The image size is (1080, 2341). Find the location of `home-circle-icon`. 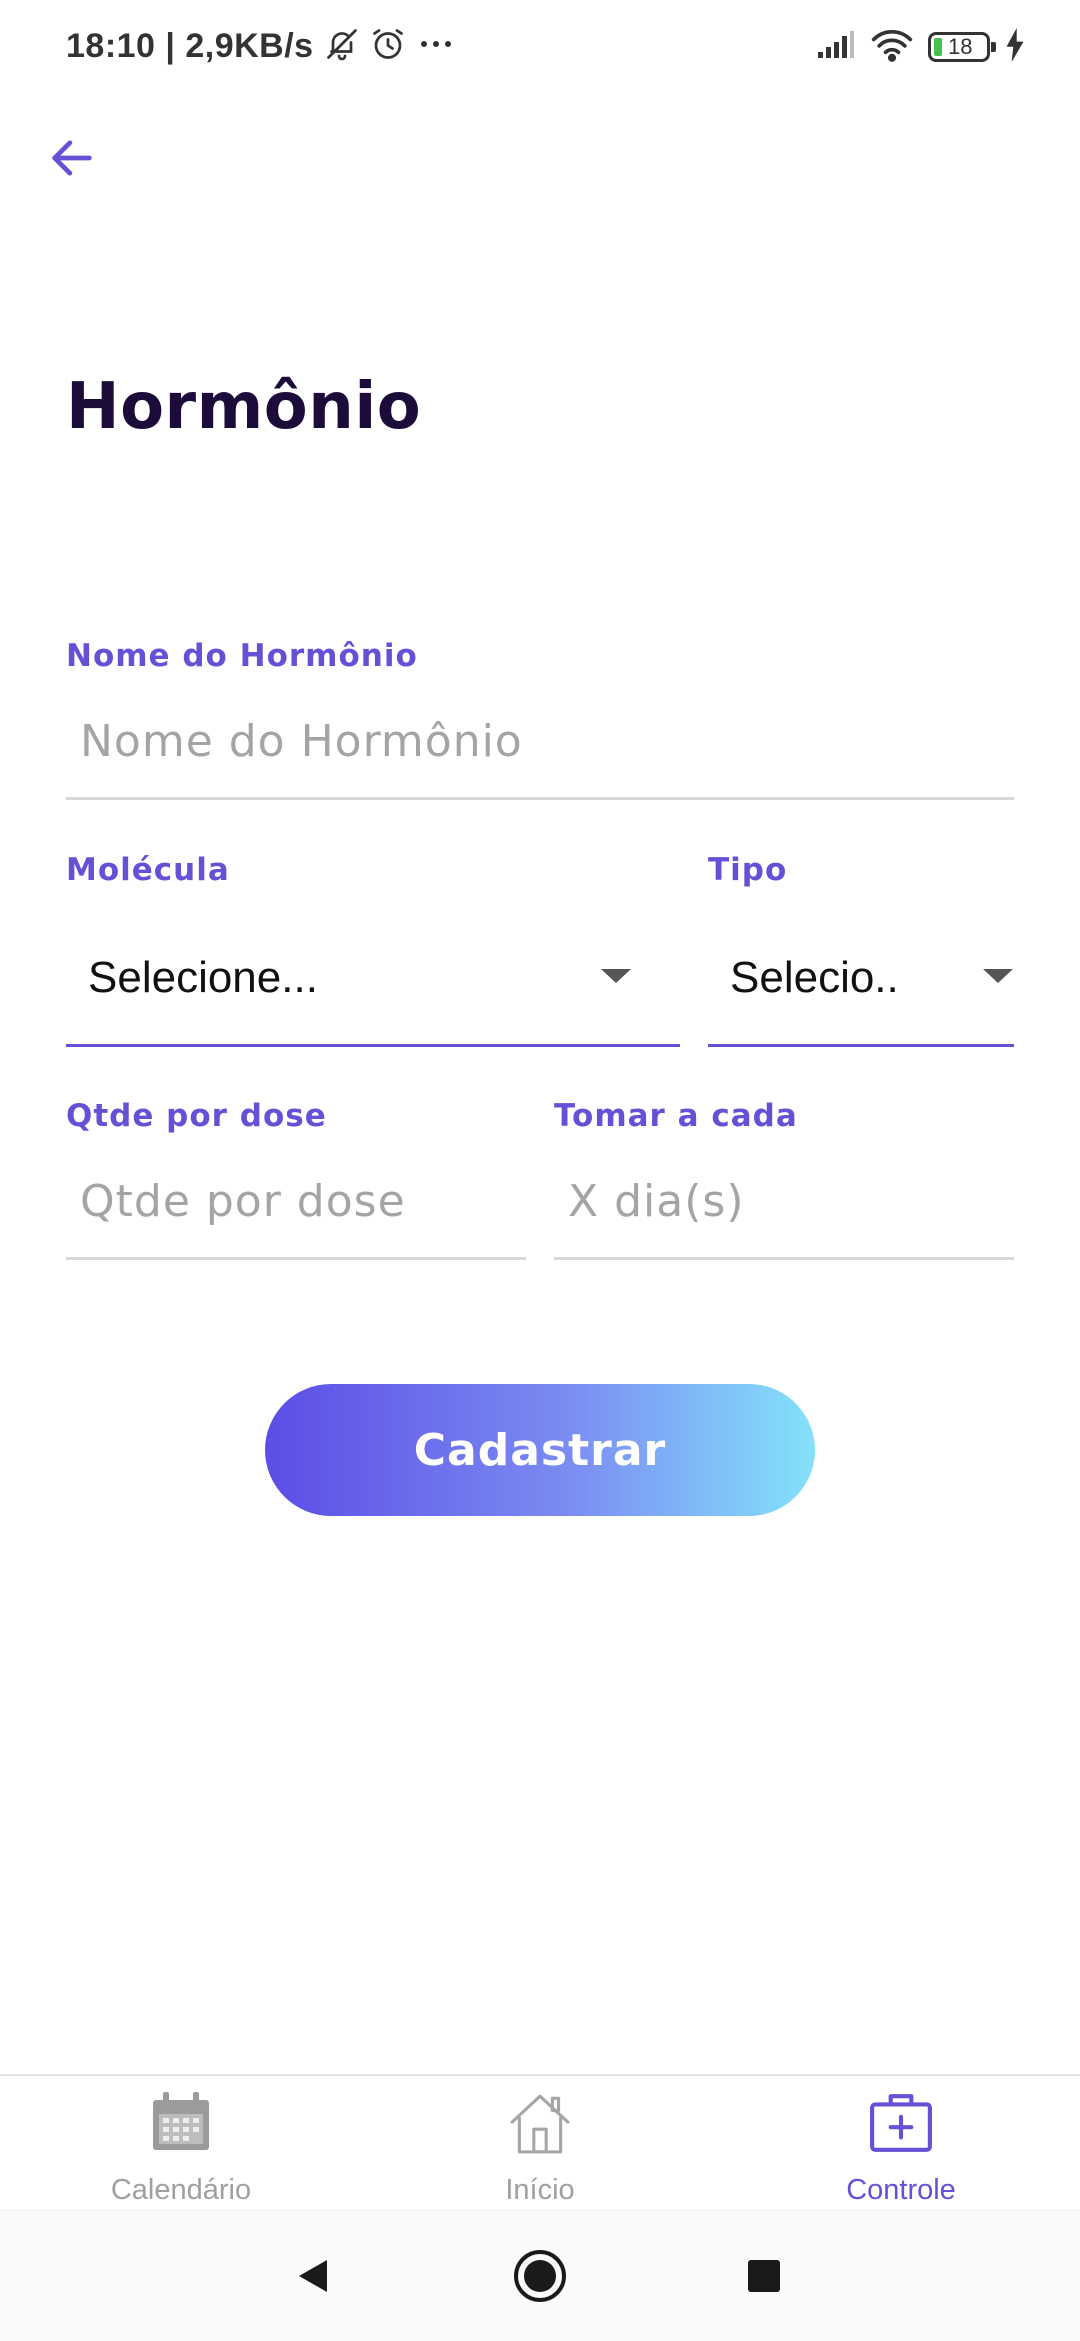

home-circle-icon is located at coordinates (540, 2276).